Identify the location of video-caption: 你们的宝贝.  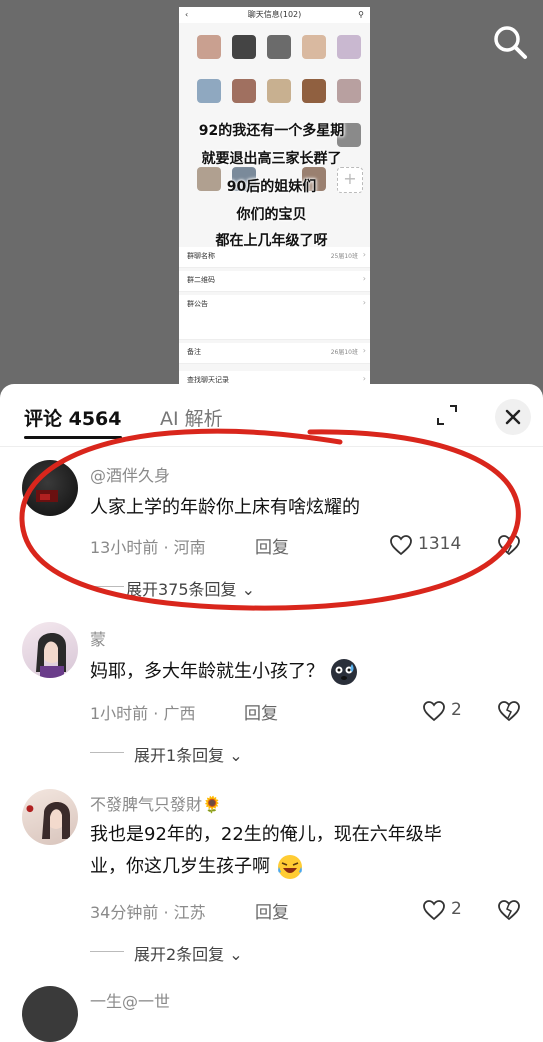
(271, 215).